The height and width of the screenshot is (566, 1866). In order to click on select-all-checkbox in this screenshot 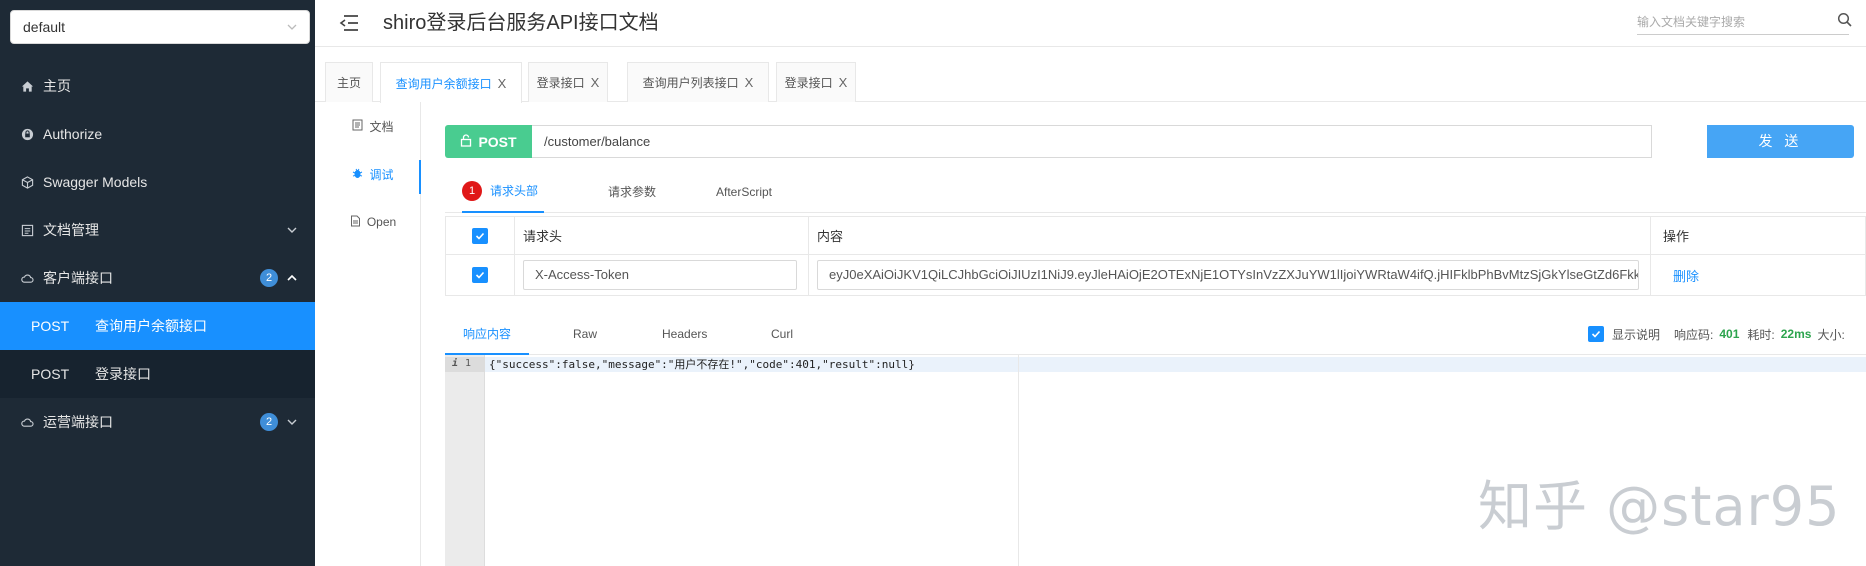, I will do `click(480, 235)`.